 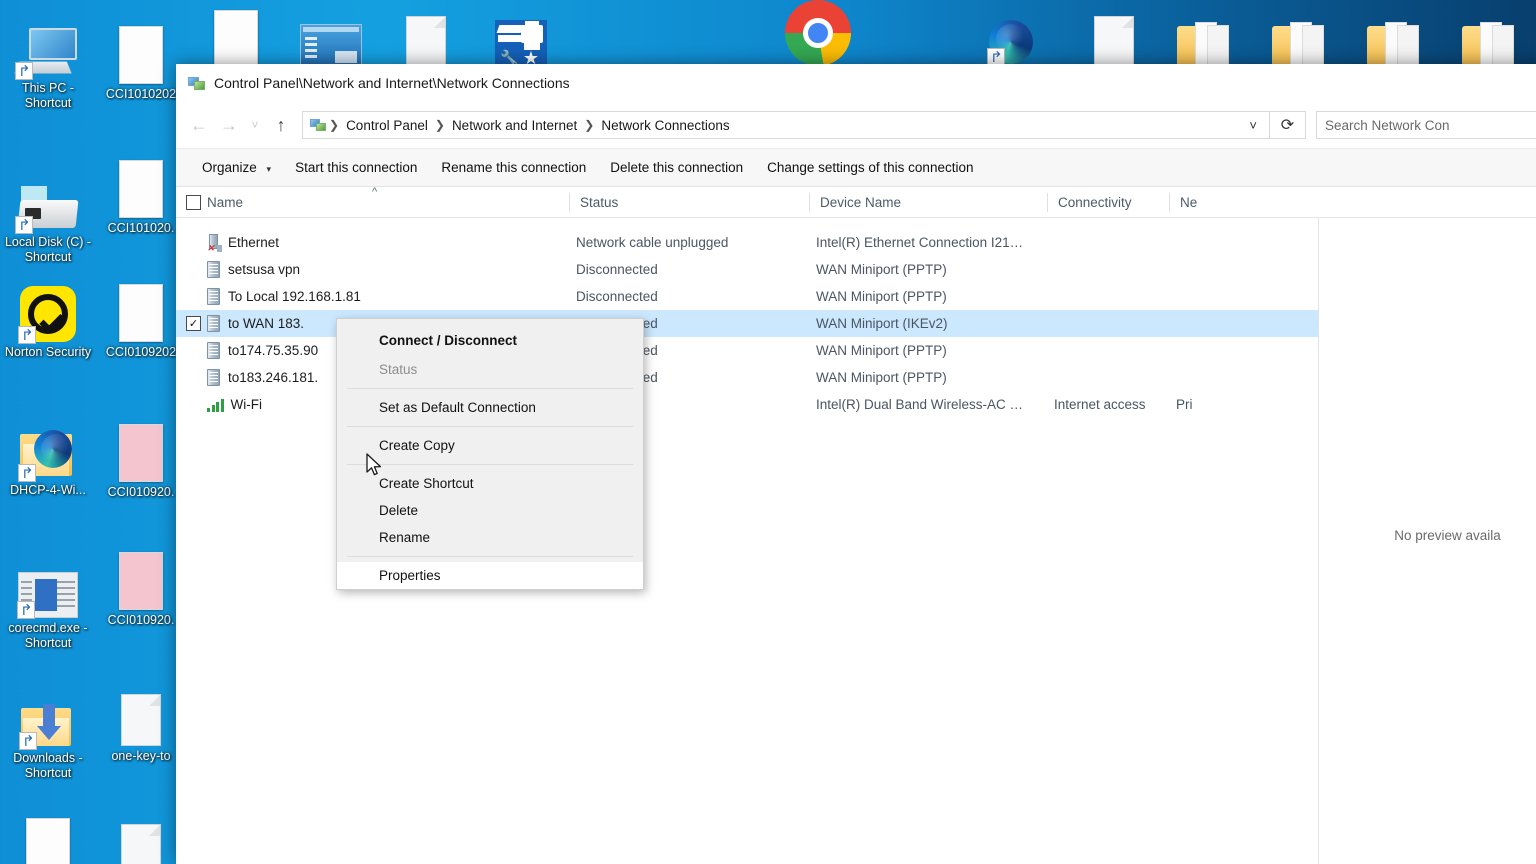 I want to click on chevron-down-icon: ˅, so click(x=1253, y=125).